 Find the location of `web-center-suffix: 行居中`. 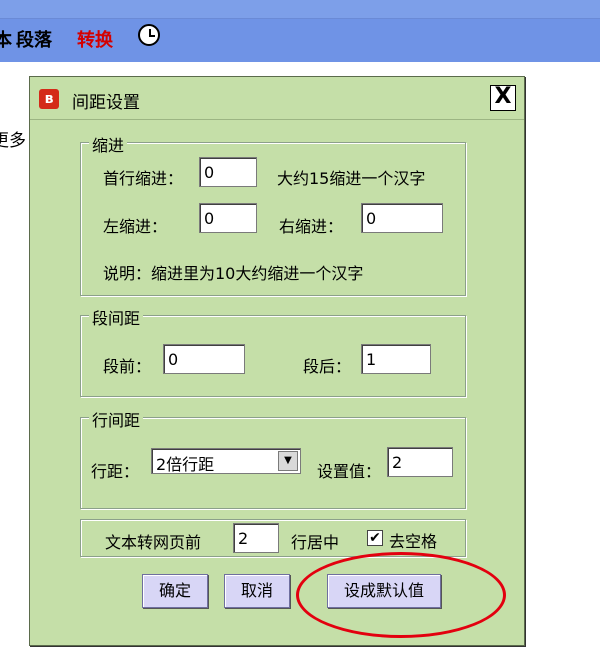

web-center-suffix: 行居中 is located at coordinates (315, 542).